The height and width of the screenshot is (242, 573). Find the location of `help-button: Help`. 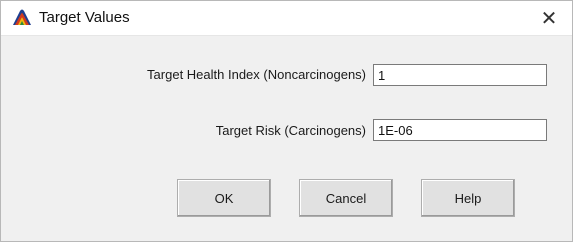

help-button: Help is located at coordinates (468, 198).